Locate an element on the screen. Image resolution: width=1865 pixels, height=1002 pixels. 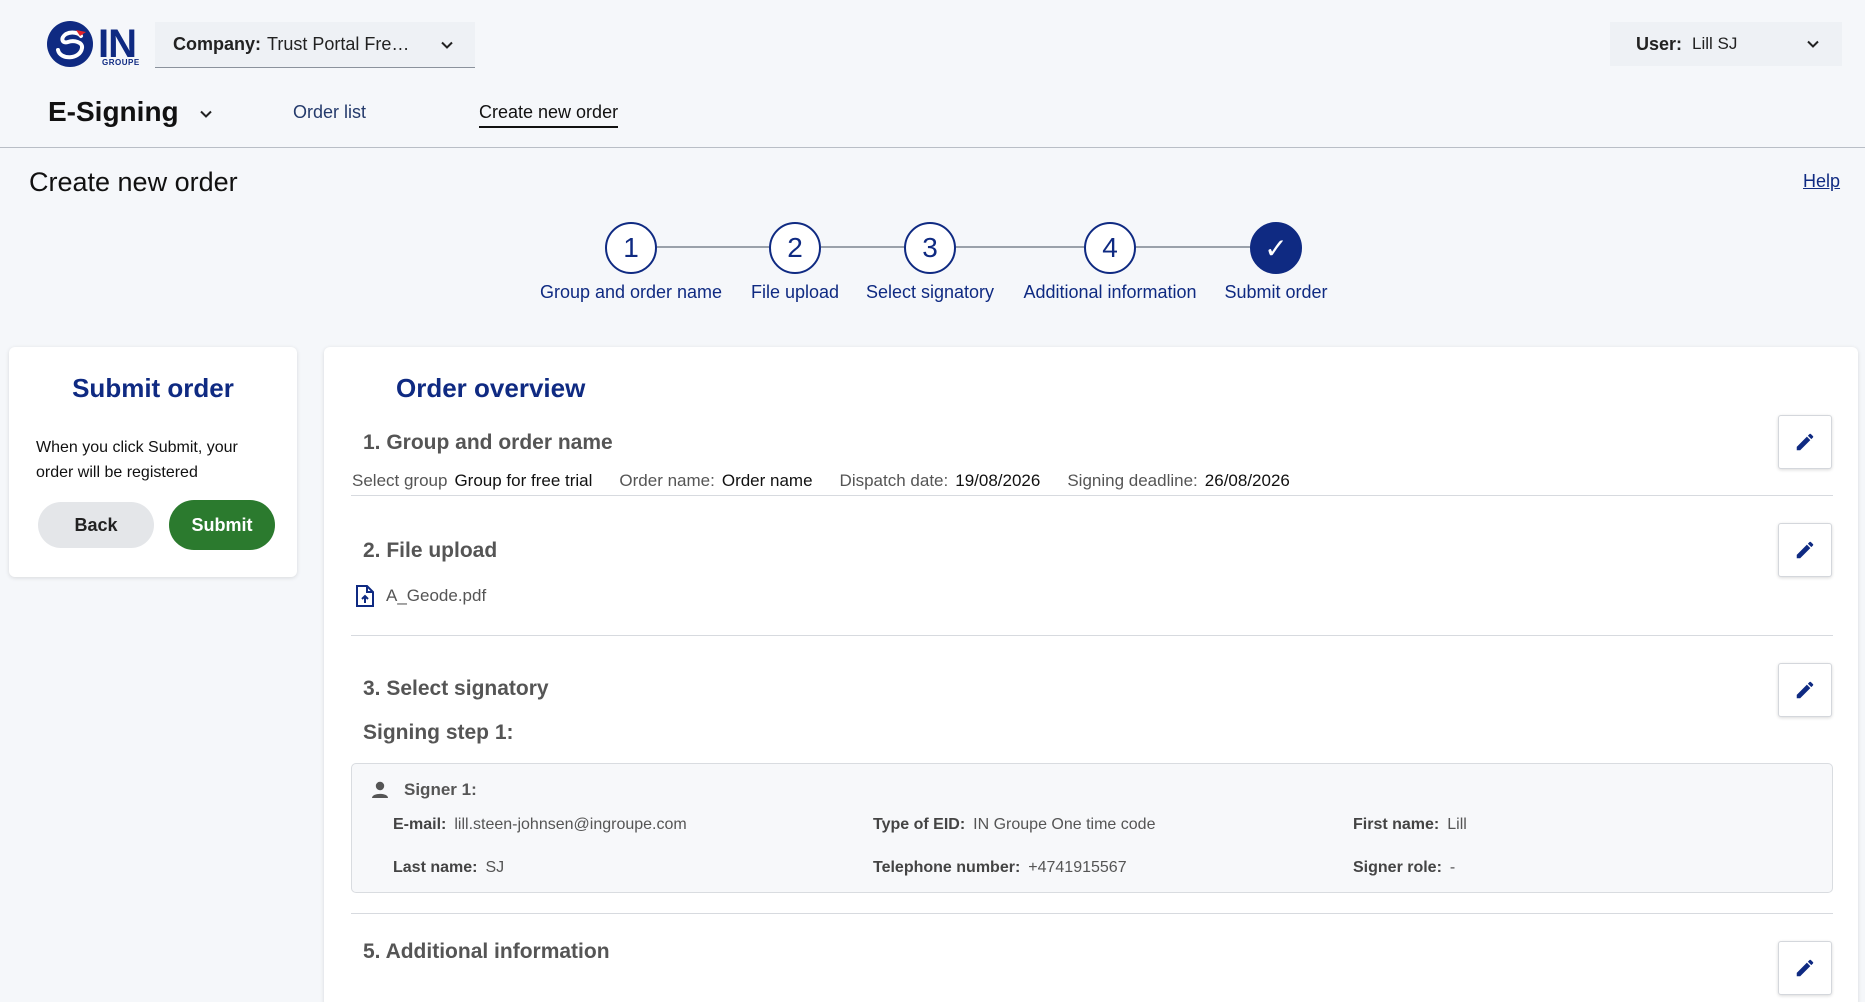
file-upload-icon is located at coordinates (365, 596).